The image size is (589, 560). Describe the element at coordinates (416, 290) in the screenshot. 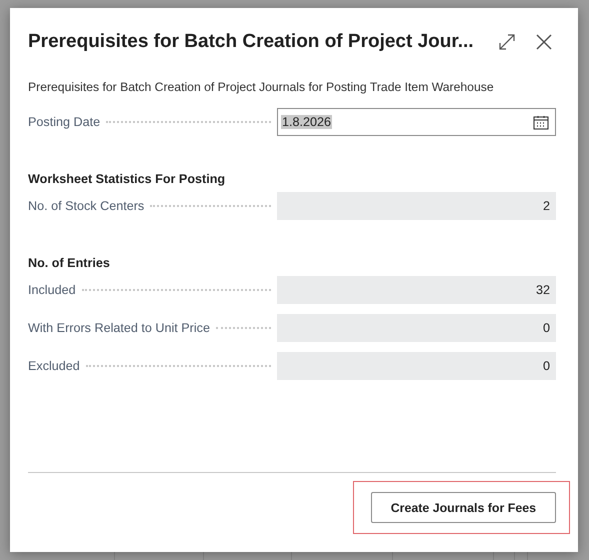

I see `value-field: 32` at that location.